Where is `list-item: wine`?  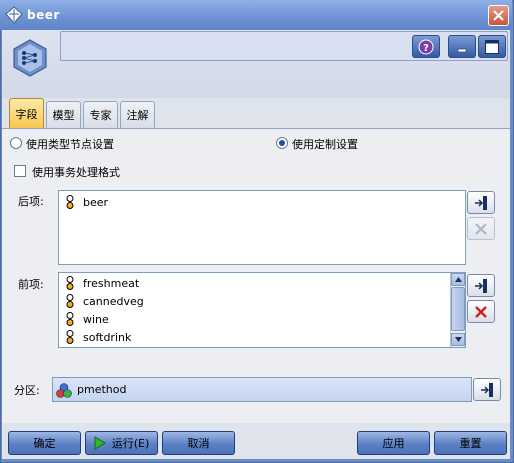
list-item: wine is located at coordinates (87, 319).